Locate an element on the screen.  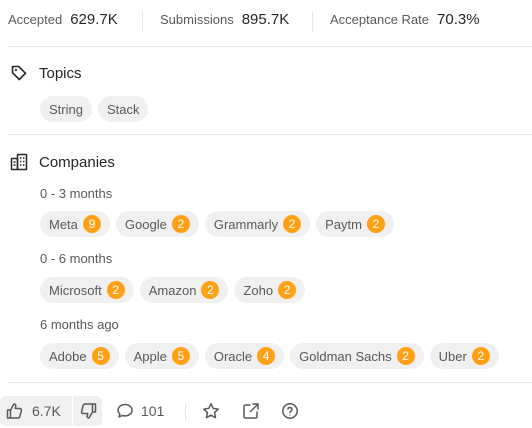
company-chip: Grammarly 2 is located at coordinates (257, 224).